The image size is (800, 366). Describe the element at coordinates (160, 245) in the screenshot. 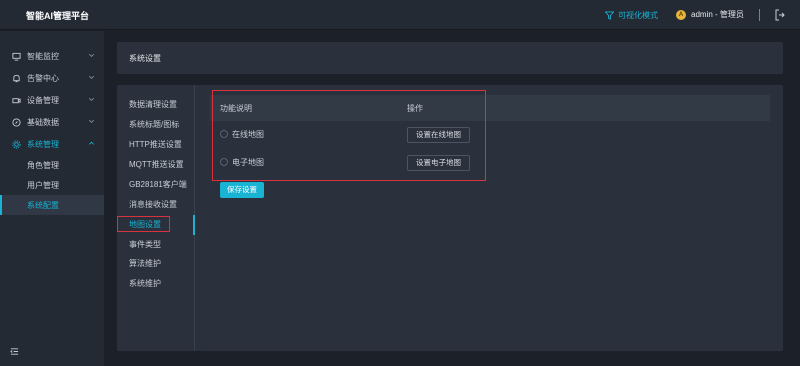

I see `settings-nav-event-types: 事件类型` at that location.